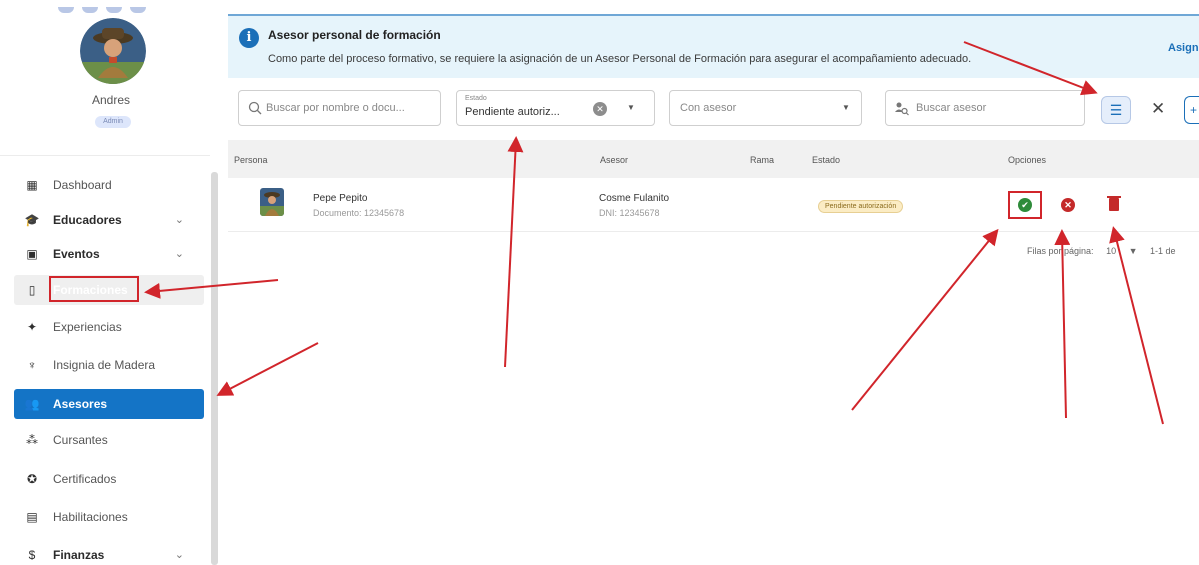  Describe the element at coordinates (1114, 203) in the screenshot. I see `delete-icon` at that location.